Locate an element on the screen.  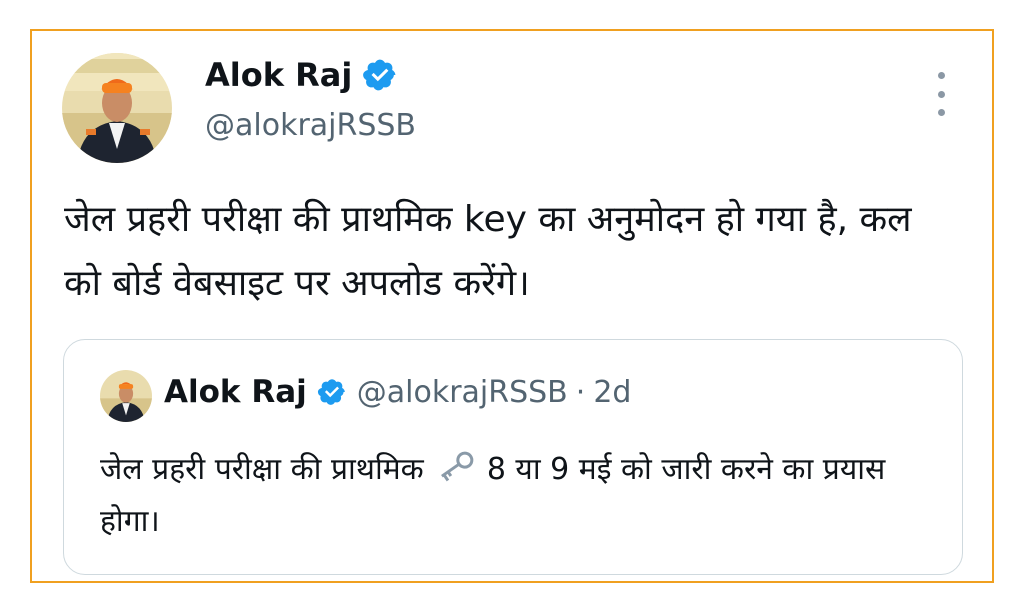
old-key-icon is located at coordinates (457, 466).